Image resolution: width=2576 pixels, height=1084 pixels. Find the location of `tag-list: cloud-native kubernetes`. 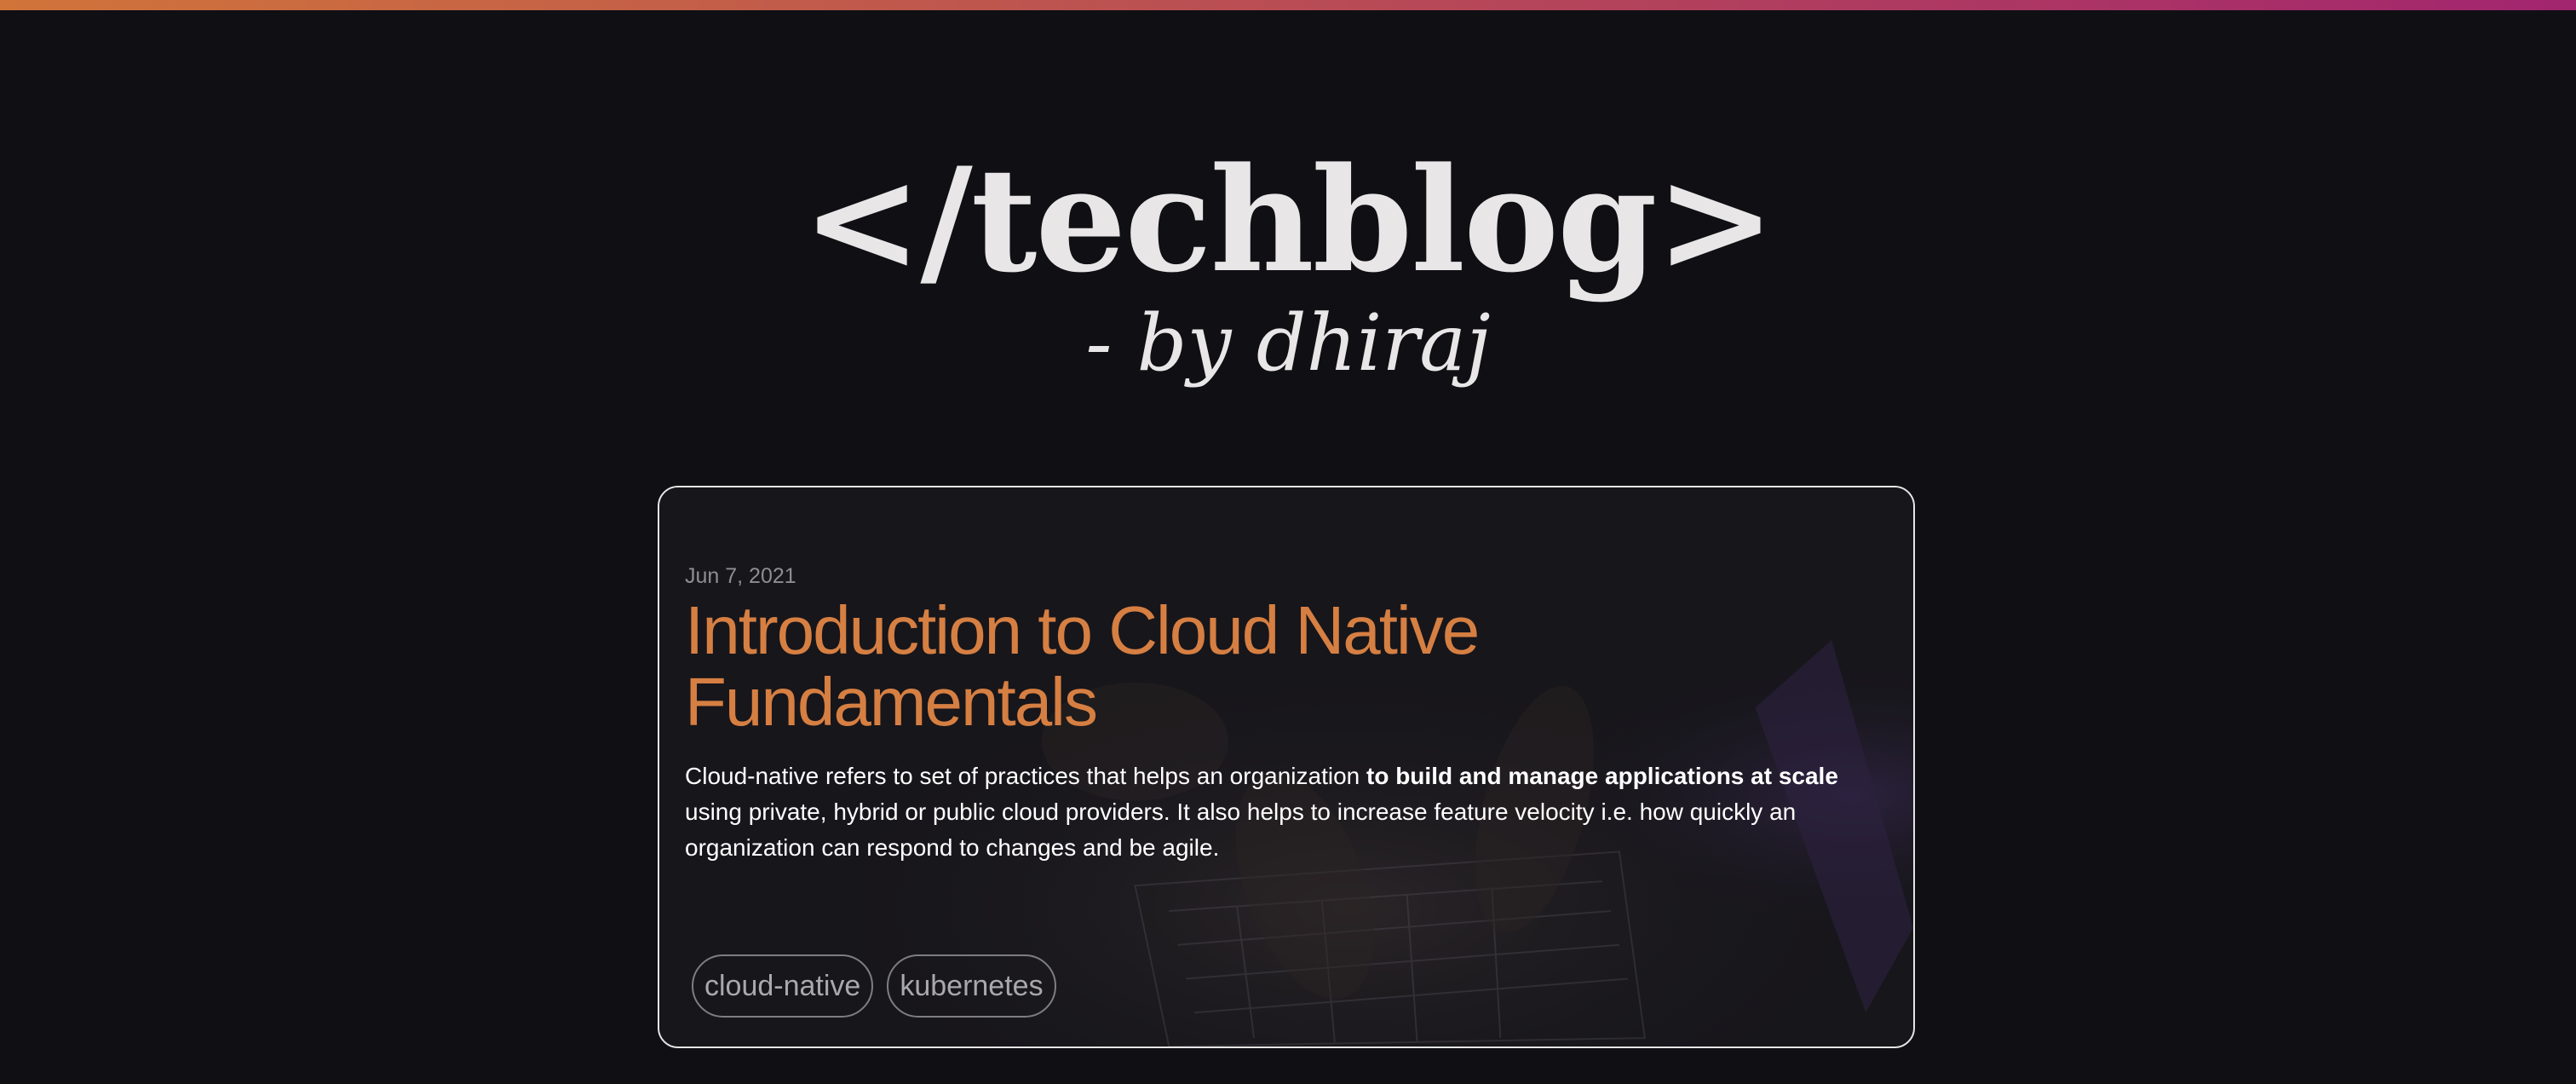

tag-list: cloud-native kubernetes is located at coordinates (874, 986).